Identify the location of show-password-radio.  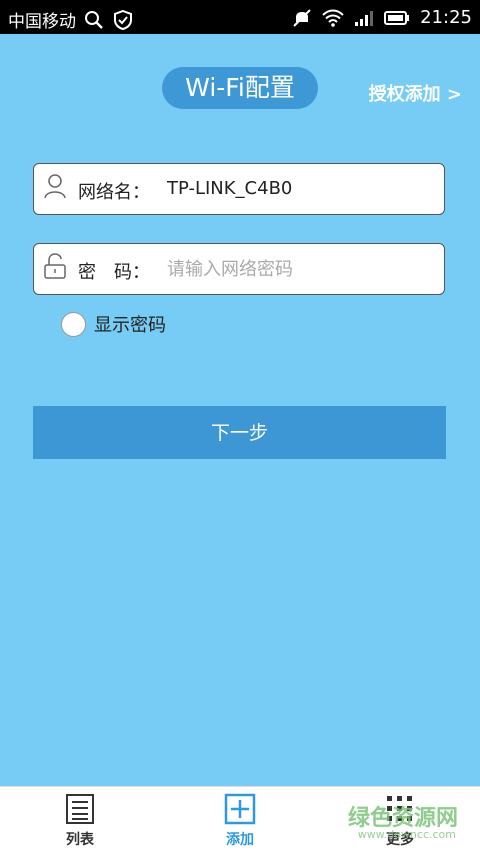
(73, 324).